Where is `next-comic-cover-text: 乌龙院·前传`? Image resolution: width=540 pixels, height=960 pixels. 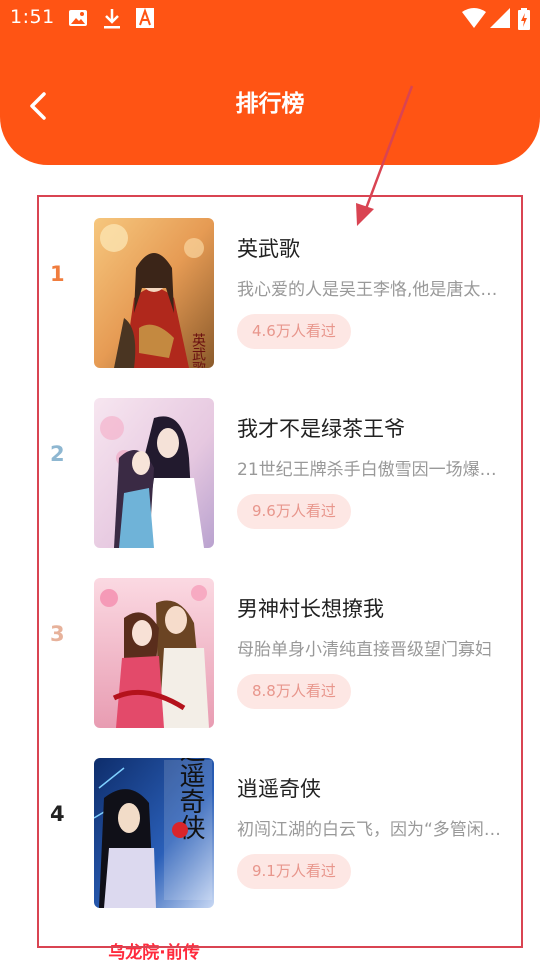
next-comic-cover-text: 乌龙院·前传 is located at coordinates (154, 951).